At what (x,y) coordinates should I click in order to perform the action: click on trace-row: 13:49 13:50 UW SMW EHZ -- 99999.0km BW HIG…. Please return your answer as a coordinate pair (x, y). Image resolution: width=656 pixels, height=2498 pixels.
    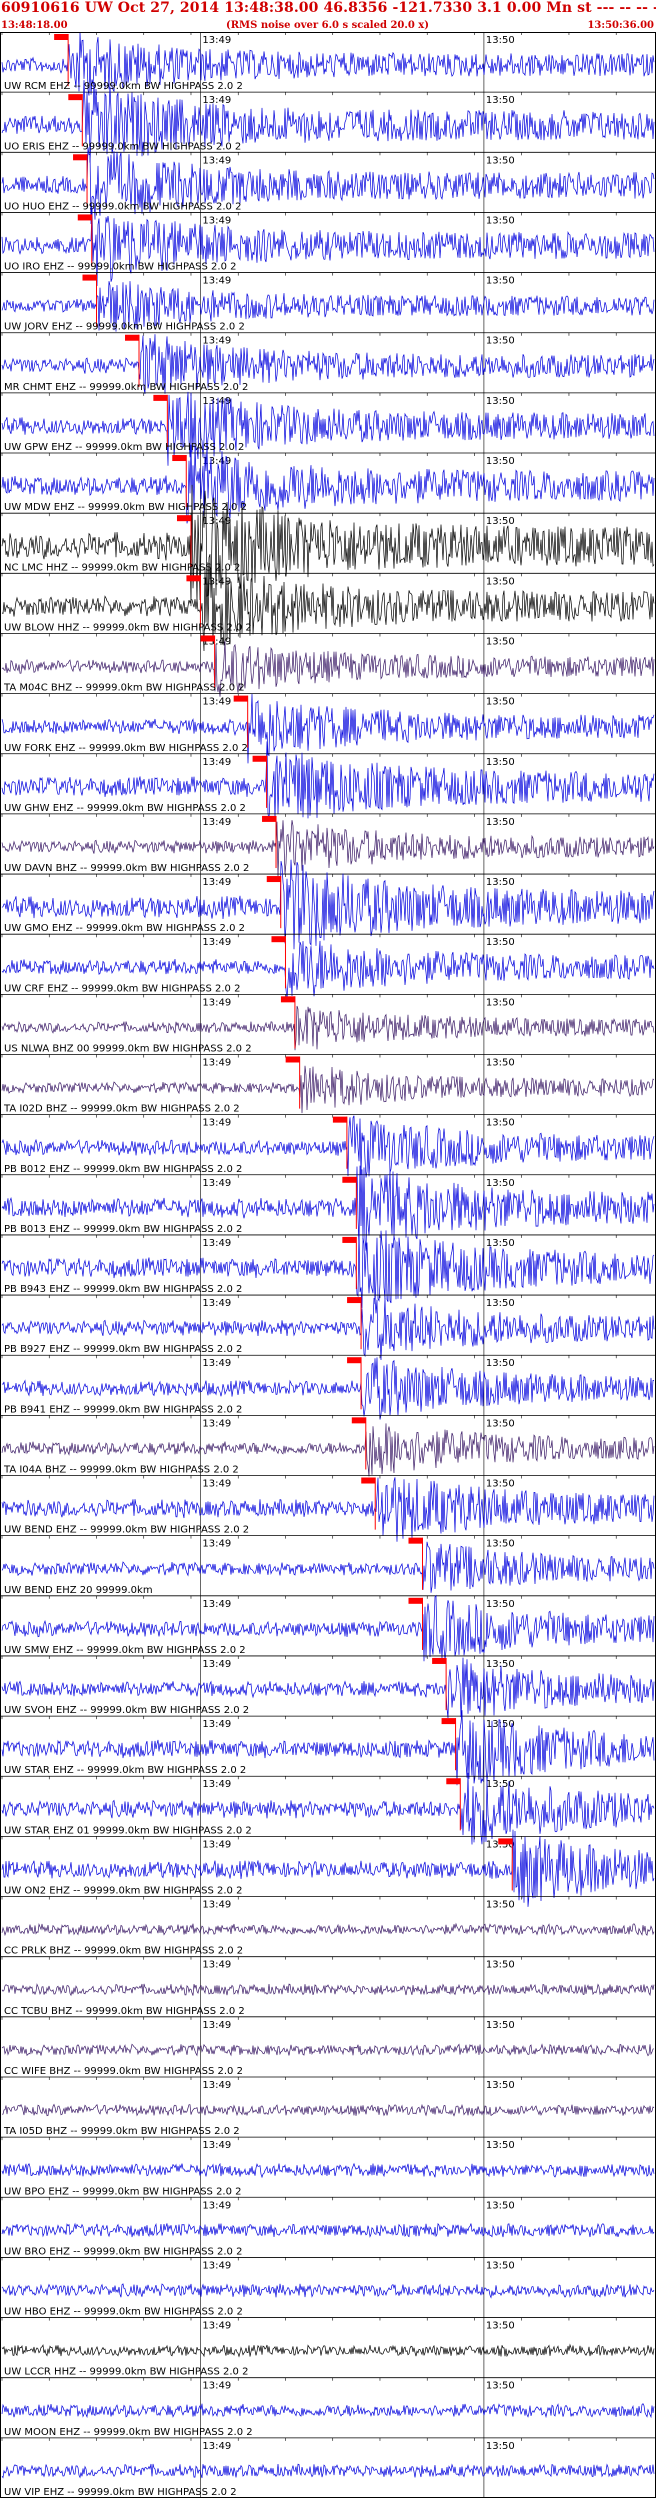
    Looking at the image, I should click on (328, 1628).